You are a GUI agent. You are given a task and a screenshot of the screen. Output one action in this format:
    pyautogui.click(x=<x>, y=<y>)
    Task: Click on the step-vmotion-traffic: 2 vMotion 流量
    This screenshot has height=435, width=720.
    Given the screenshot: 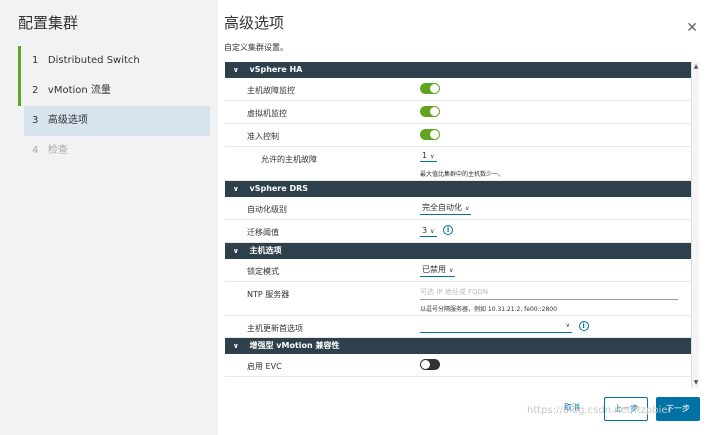 What is the action you would take?
    pyautogui.click(x=114, y=91)
    